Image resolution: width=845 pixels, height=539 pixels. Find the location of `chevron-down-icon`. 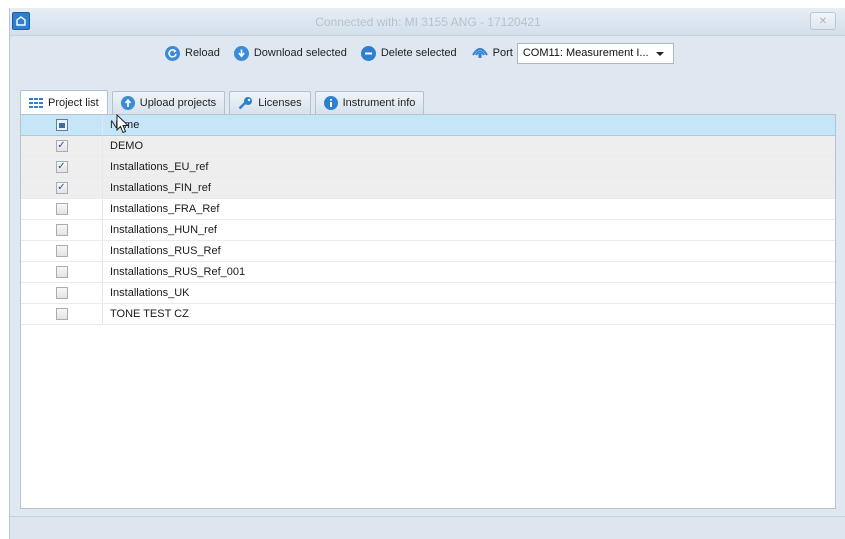

chevron-down-icon is located at coordinates (659, 53).